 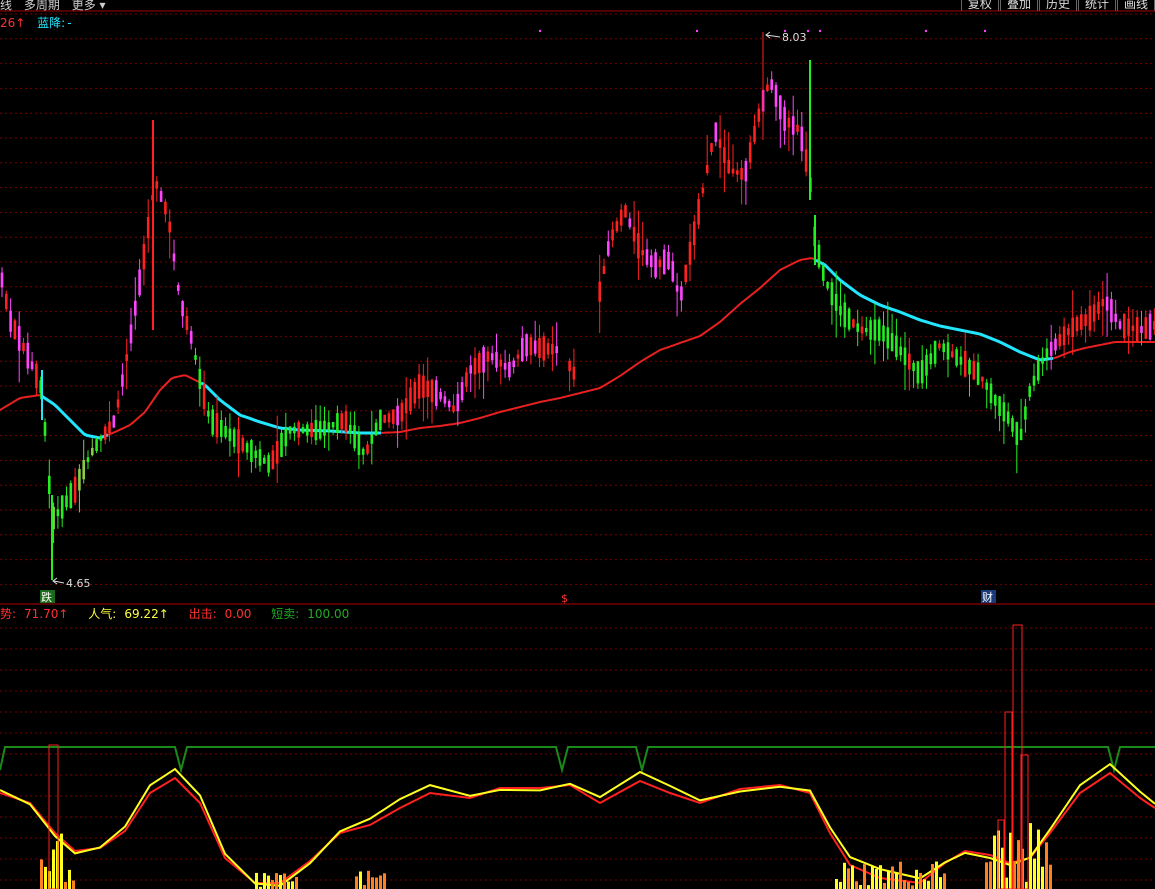 What do you see at coordinates (182, 613) in the screenshot?
I see `indicator-readout: 势: 71.70↑ 人气: 69.22↑ 出击: 0.00 短卖: 100.00` at bounding box center [182, 613].